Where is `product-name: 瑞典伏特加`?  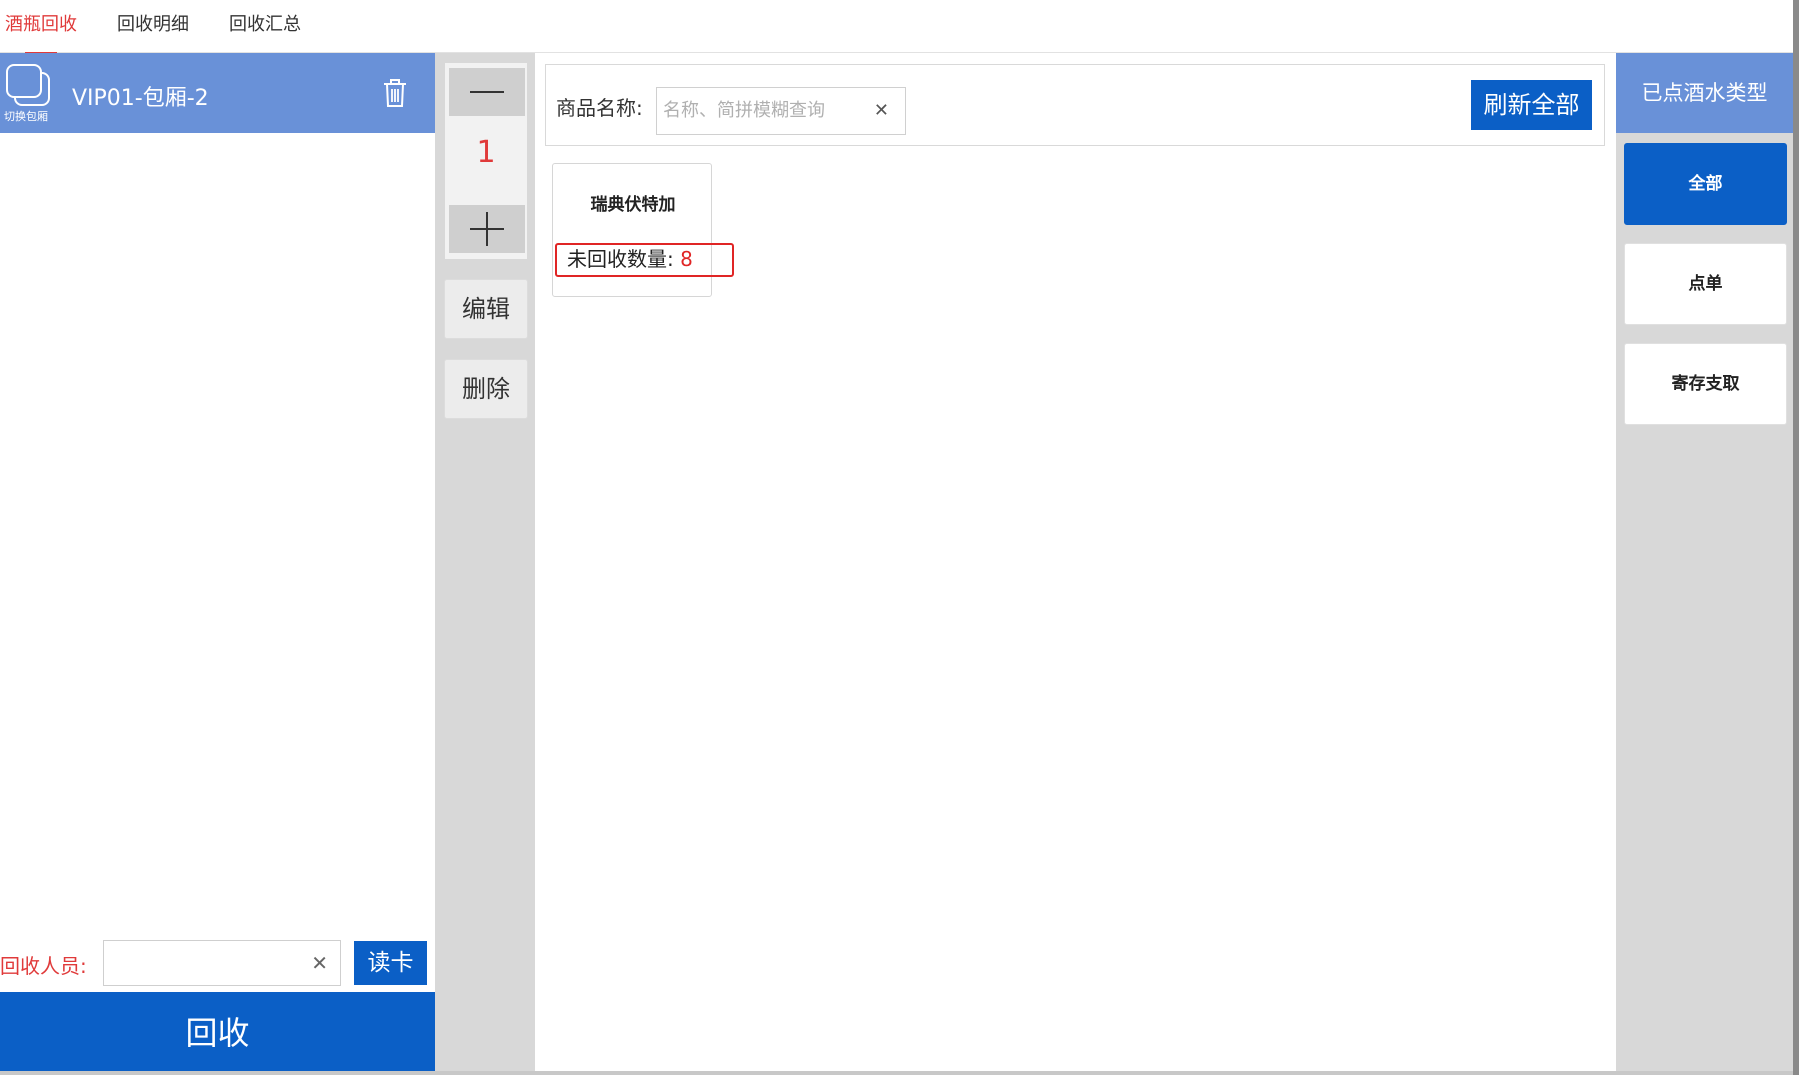
product-name: 瑞典伏特加 is located at coordinates (633, 205).